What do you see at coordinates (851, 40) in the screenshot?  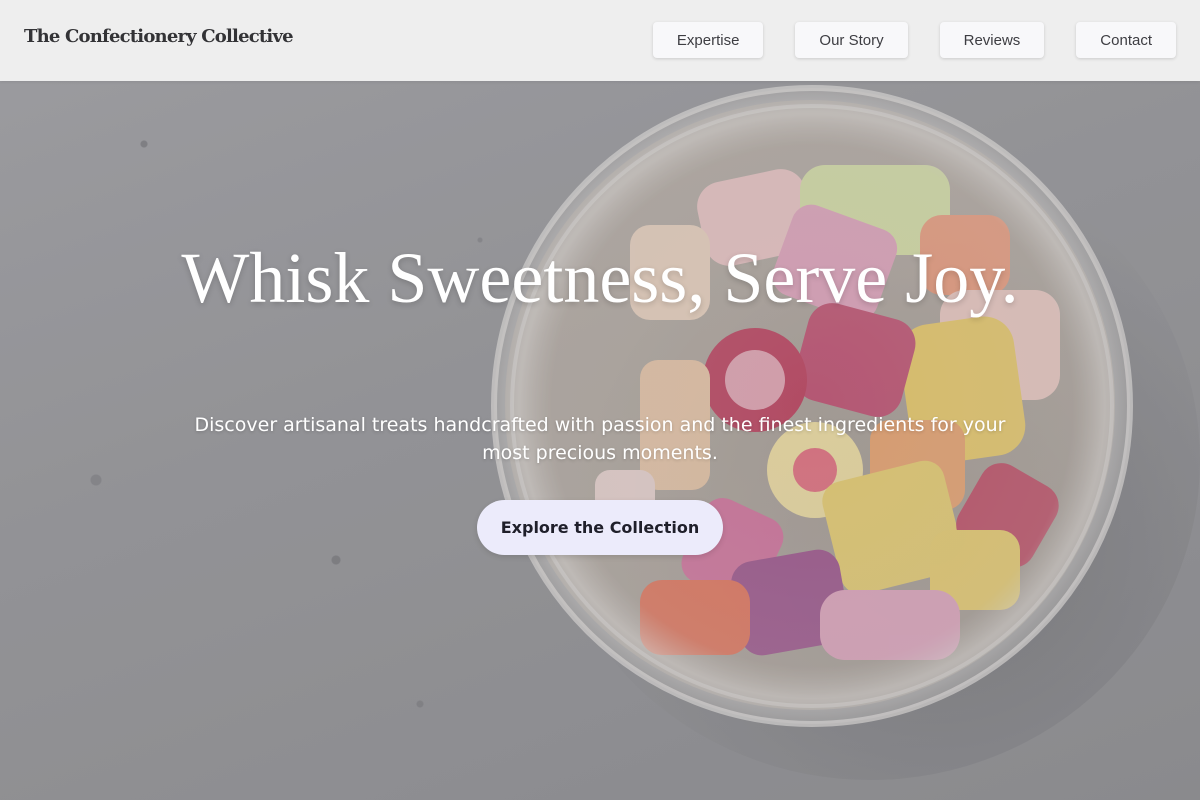 I see `nav-link-our-story: Our Story` at bounding box center [851, 40].